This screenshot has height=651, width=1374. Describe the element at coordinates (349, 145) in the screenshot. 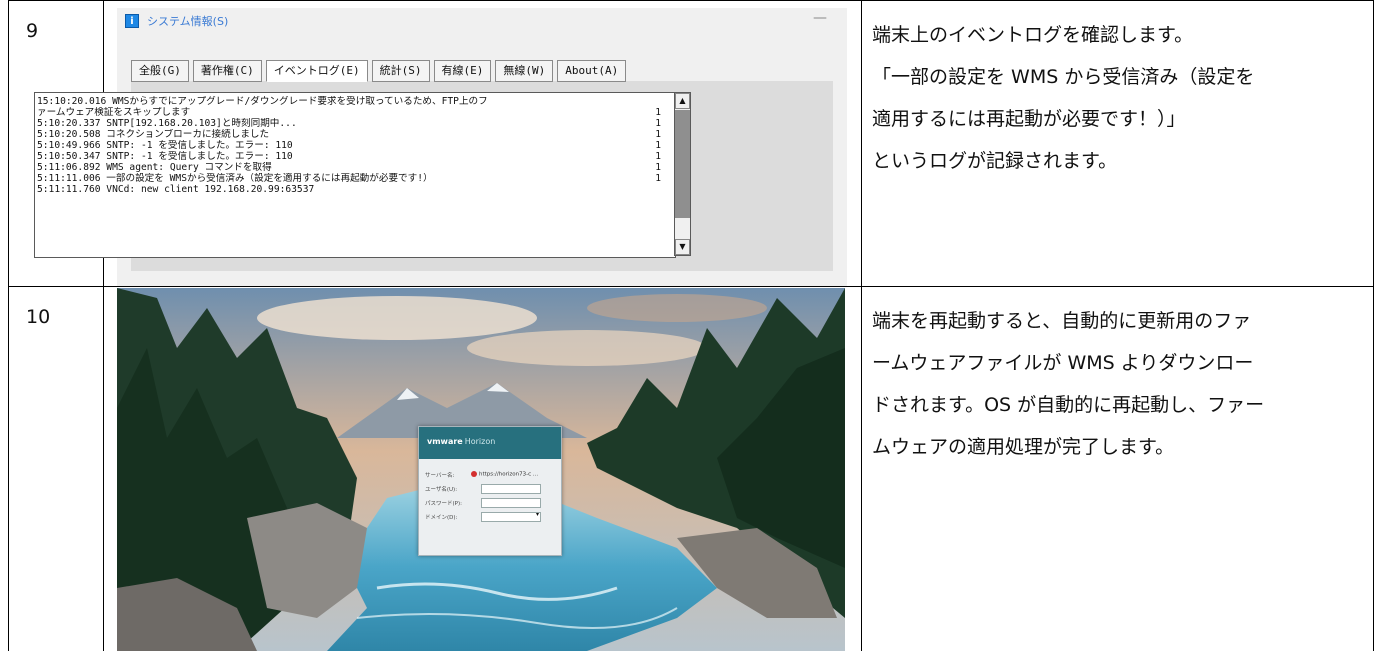

I see `log-line: 5:10:49.966 SNTP: -1 を受信しました。エラー: 110 1` at that location.